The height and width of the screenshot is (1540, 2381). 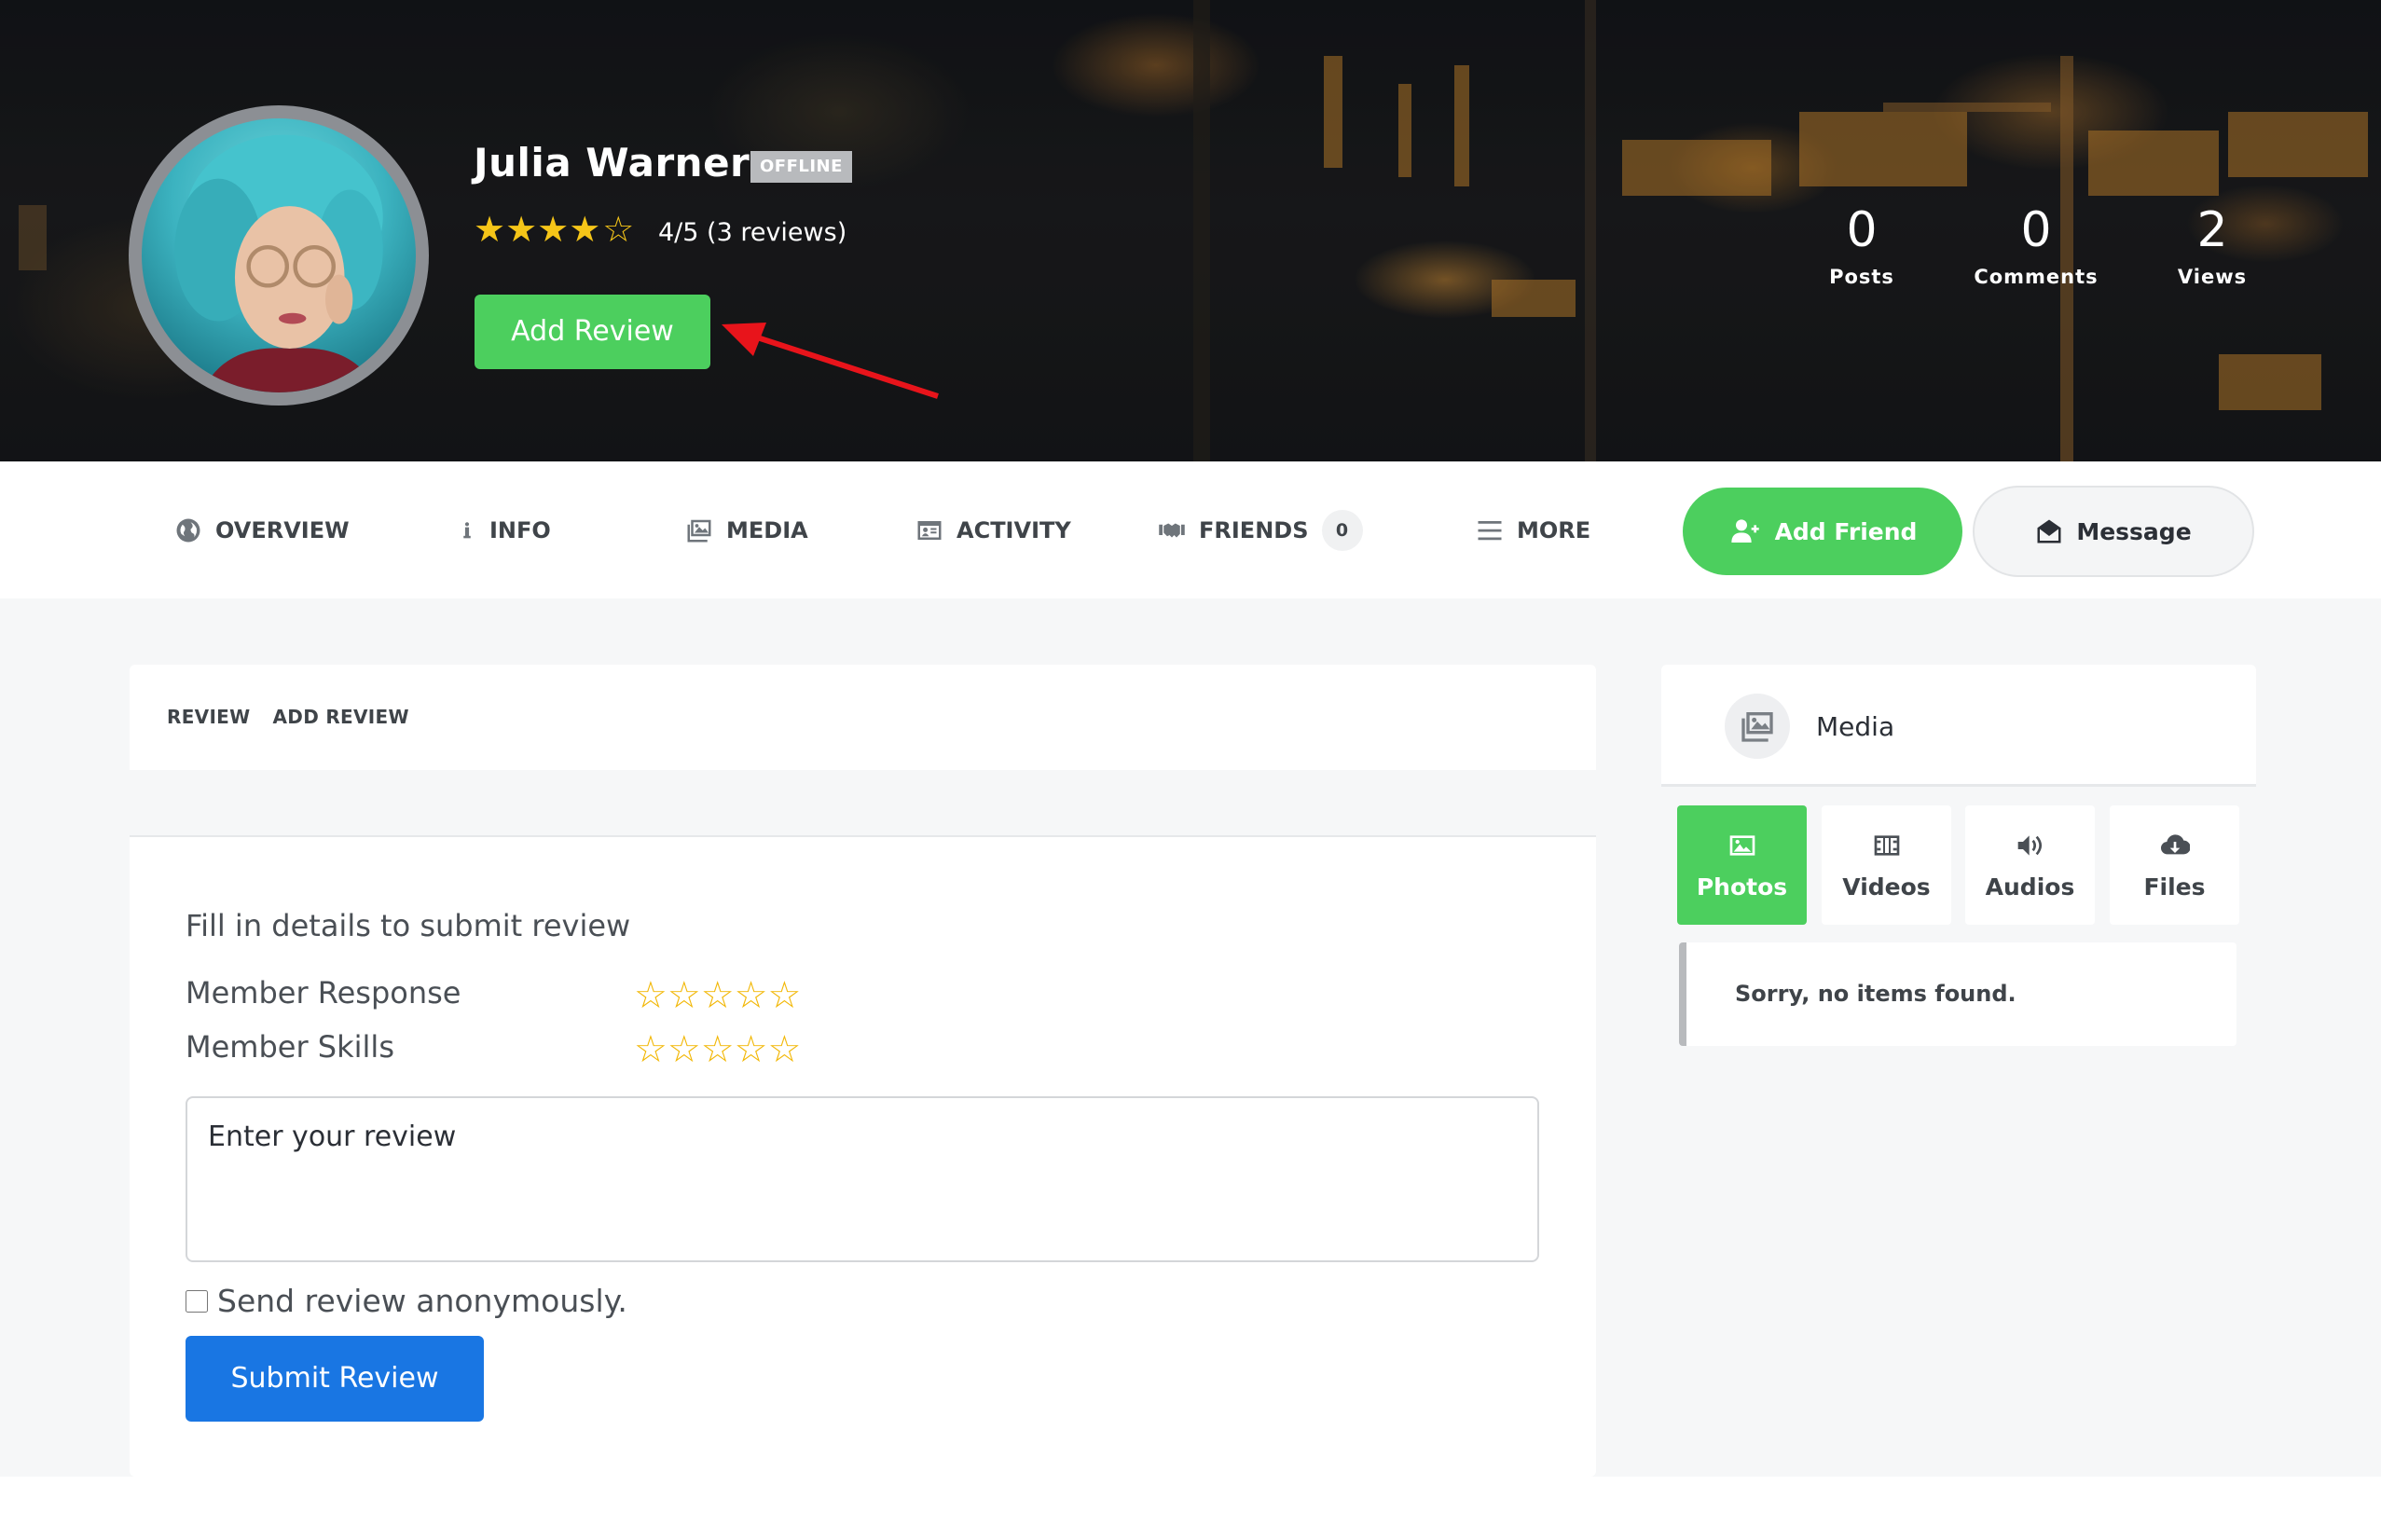 I want to click on friends-count-badge: 0, so click(x=1342, y=530).